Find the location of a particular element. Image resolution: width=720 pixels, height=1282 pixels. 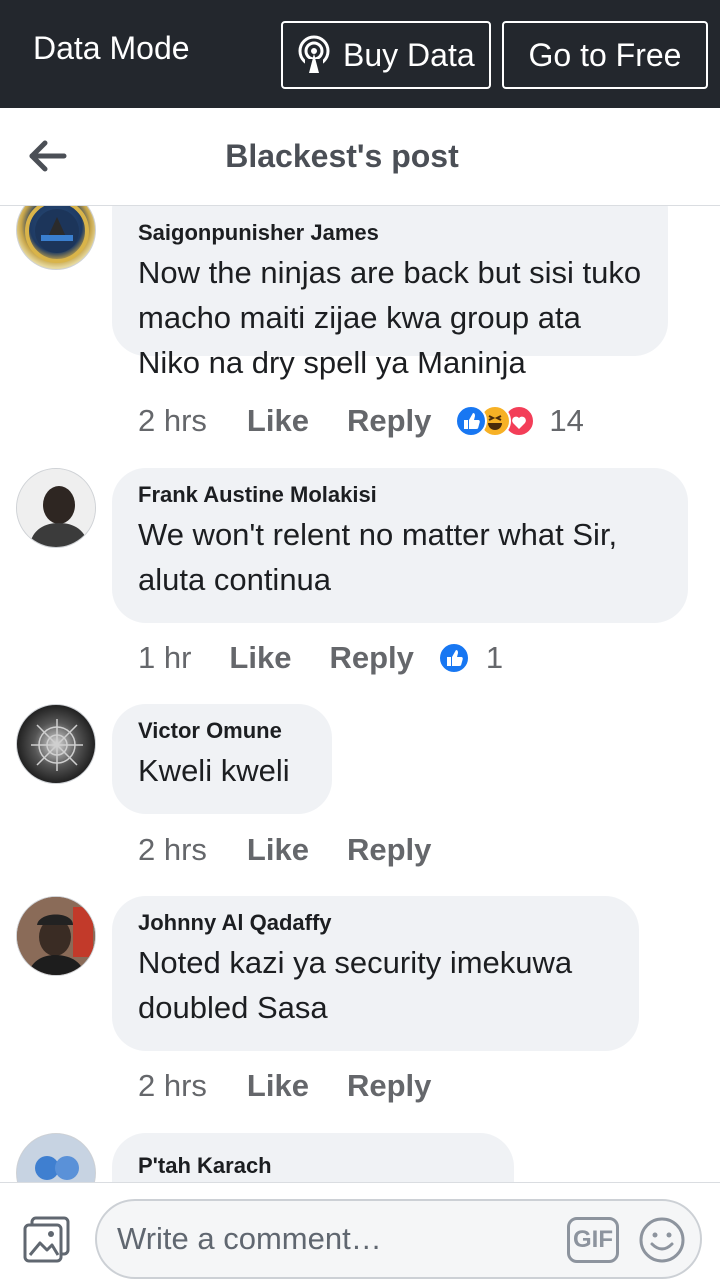

buy-data-button: Buy Data is located at coordinates (386, 55).